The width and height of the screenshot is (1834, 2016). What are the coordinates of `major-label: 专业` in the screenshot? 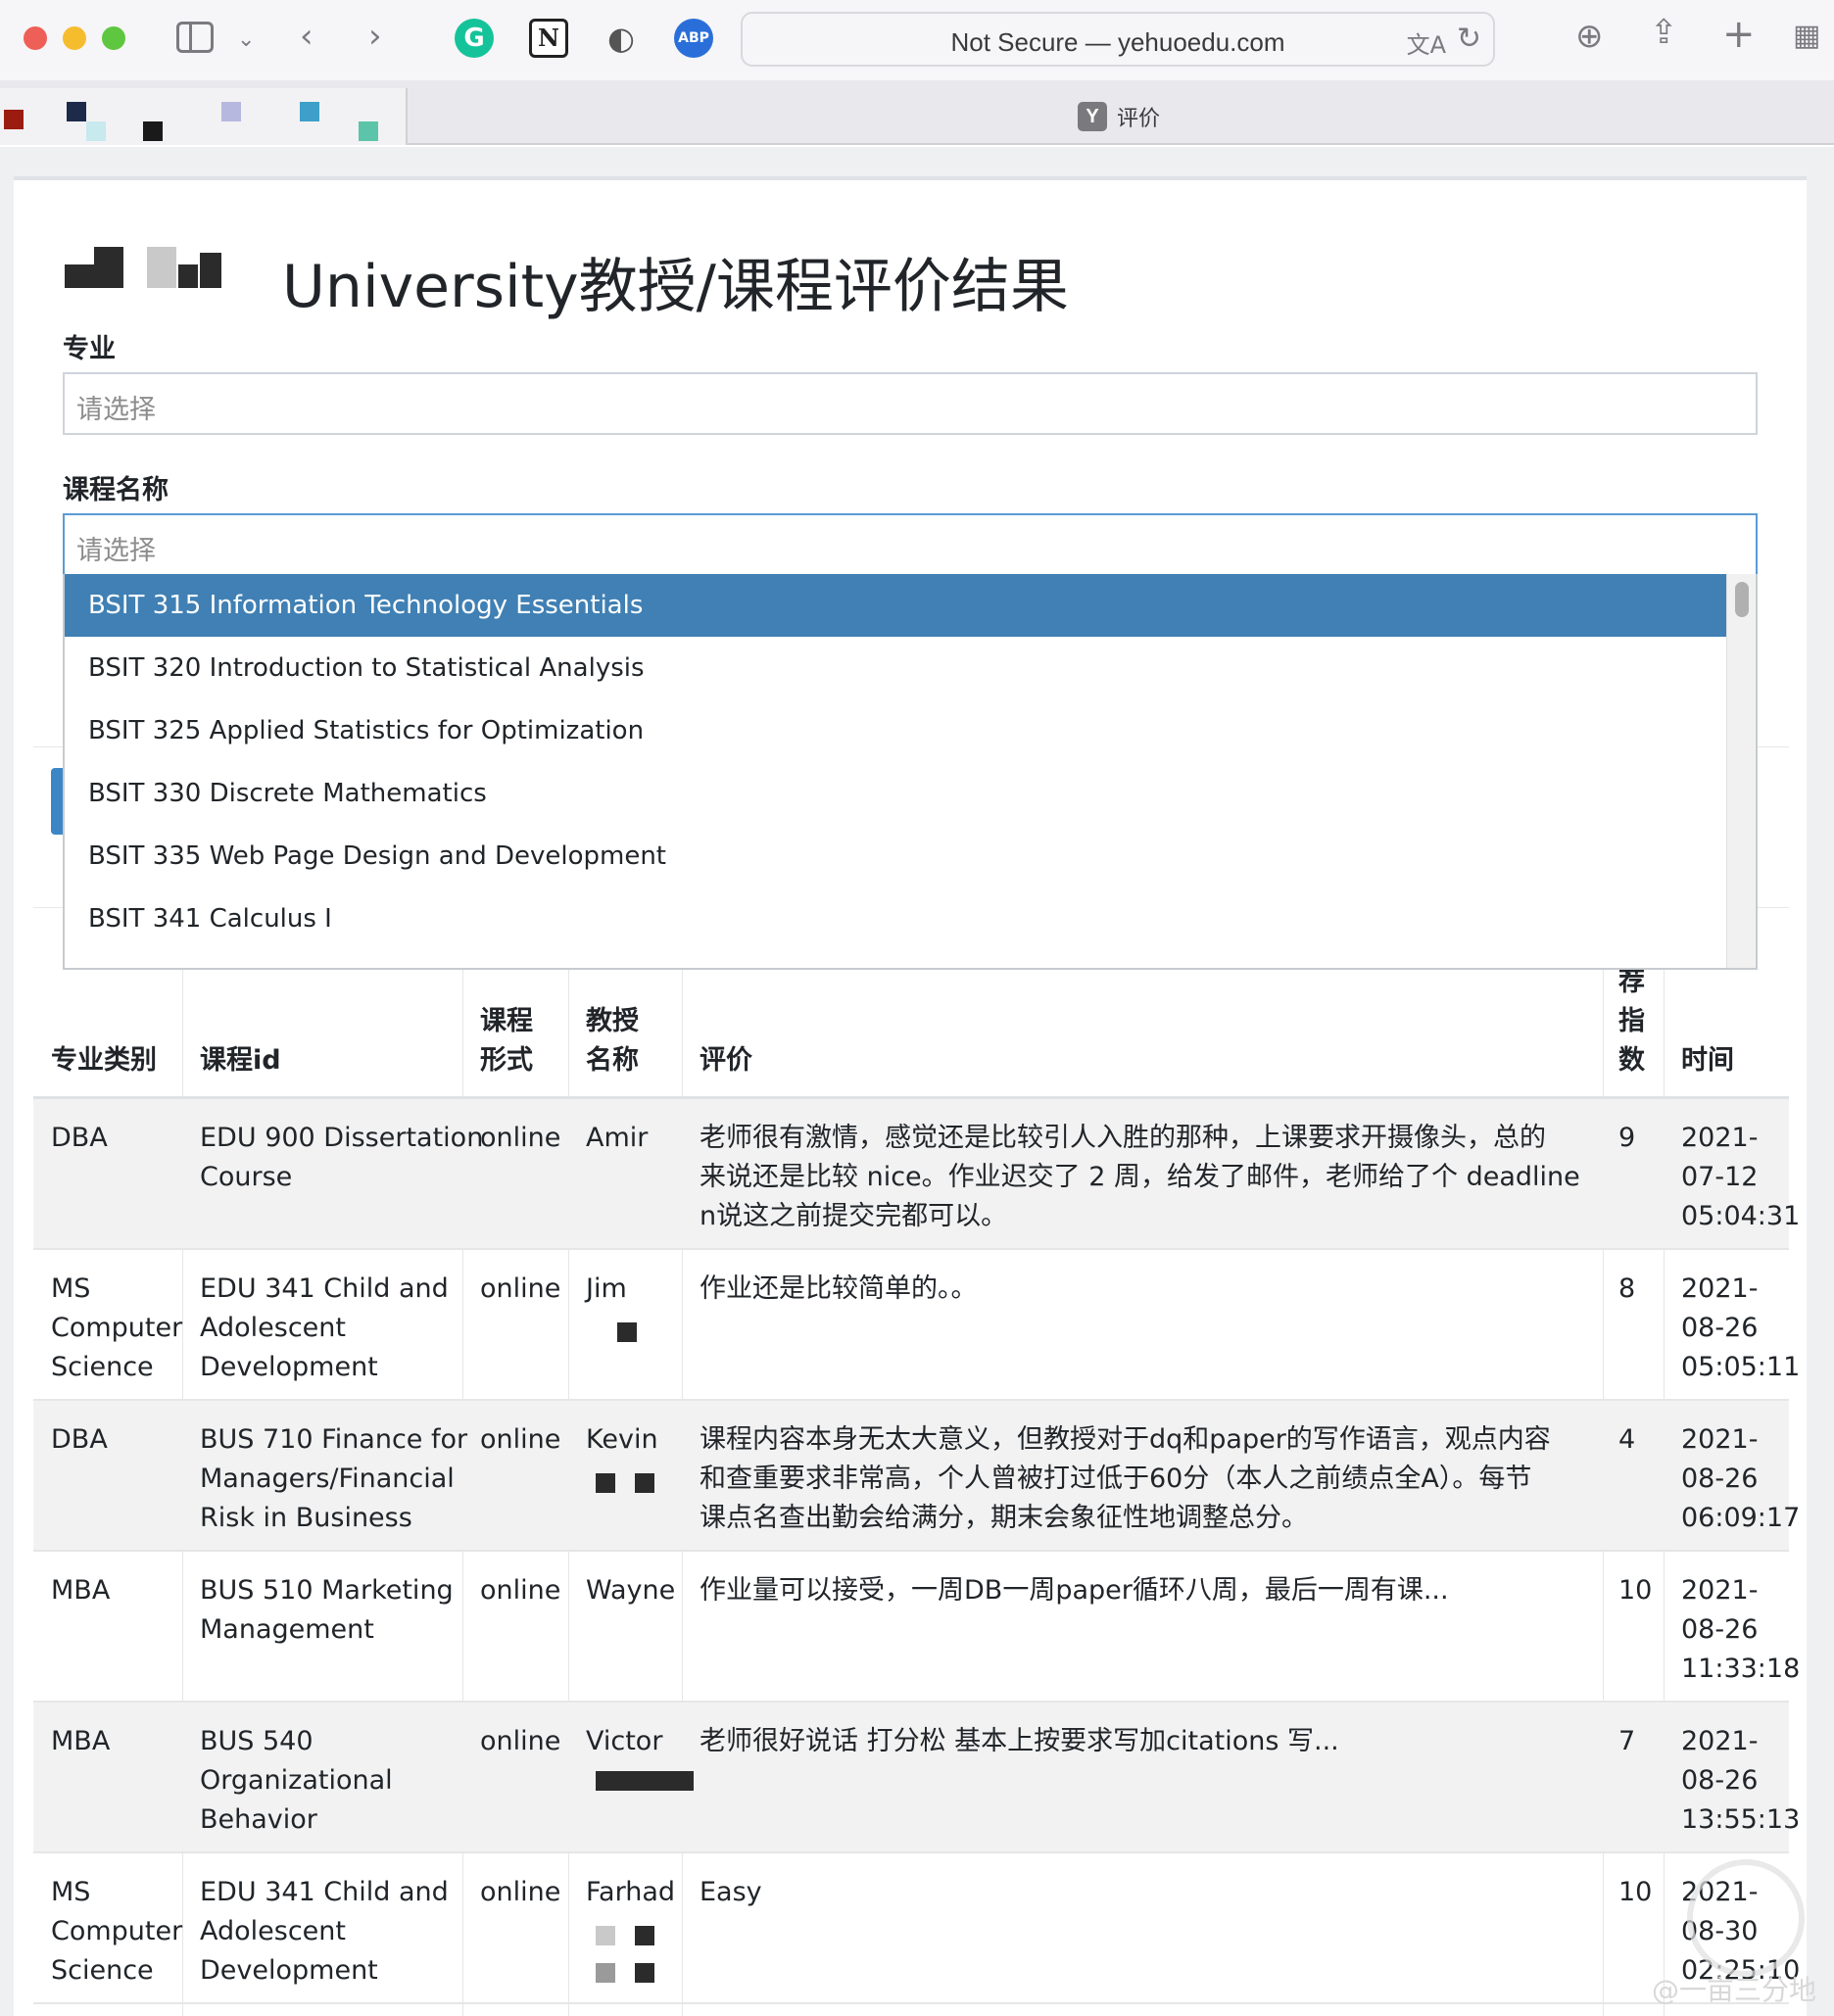 It's located at (89, 349).